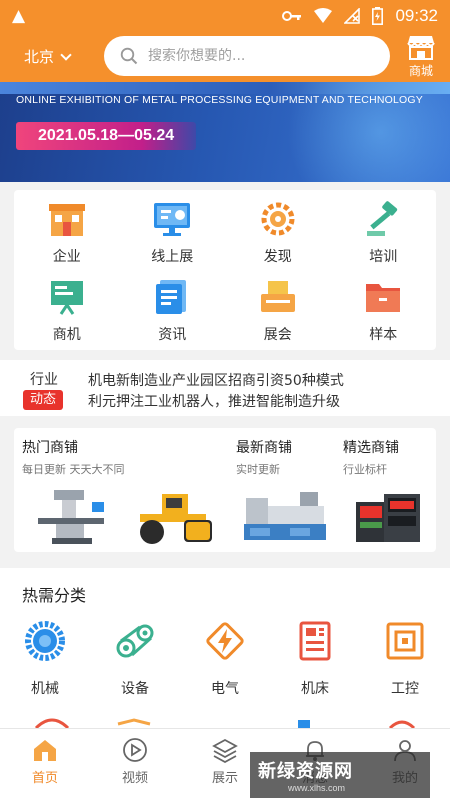 The width and height of the screenshot is (450, 800). What do you see at coordinates (106, 136) in the screenshot?
I see `banner-date: 2021.05.18—05.24` at bounding box center [106, 136].